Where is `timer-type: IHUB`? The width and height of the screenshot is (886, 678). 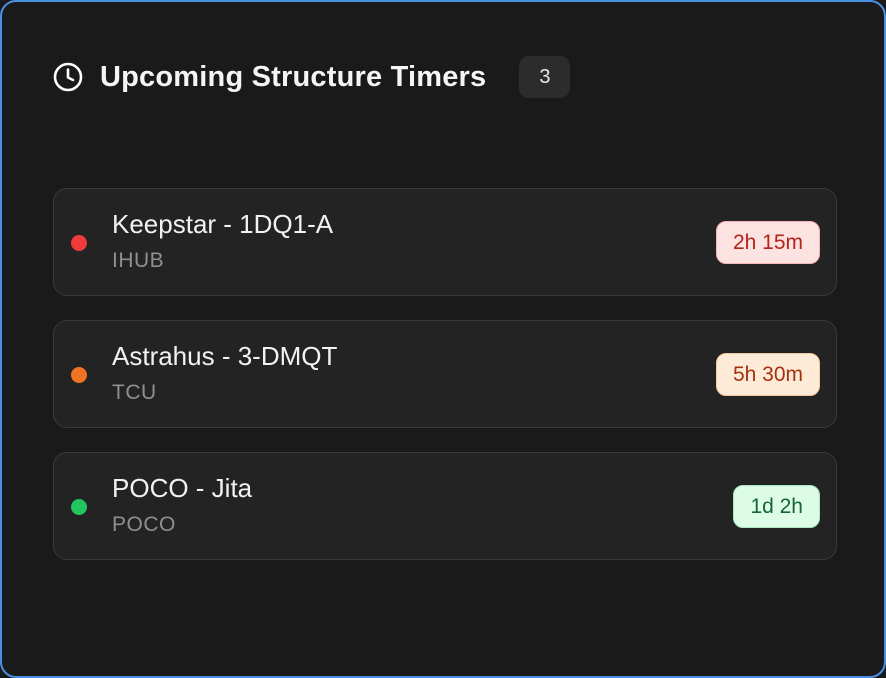 timer-type: IHUB is located at coordinates (138, 260).